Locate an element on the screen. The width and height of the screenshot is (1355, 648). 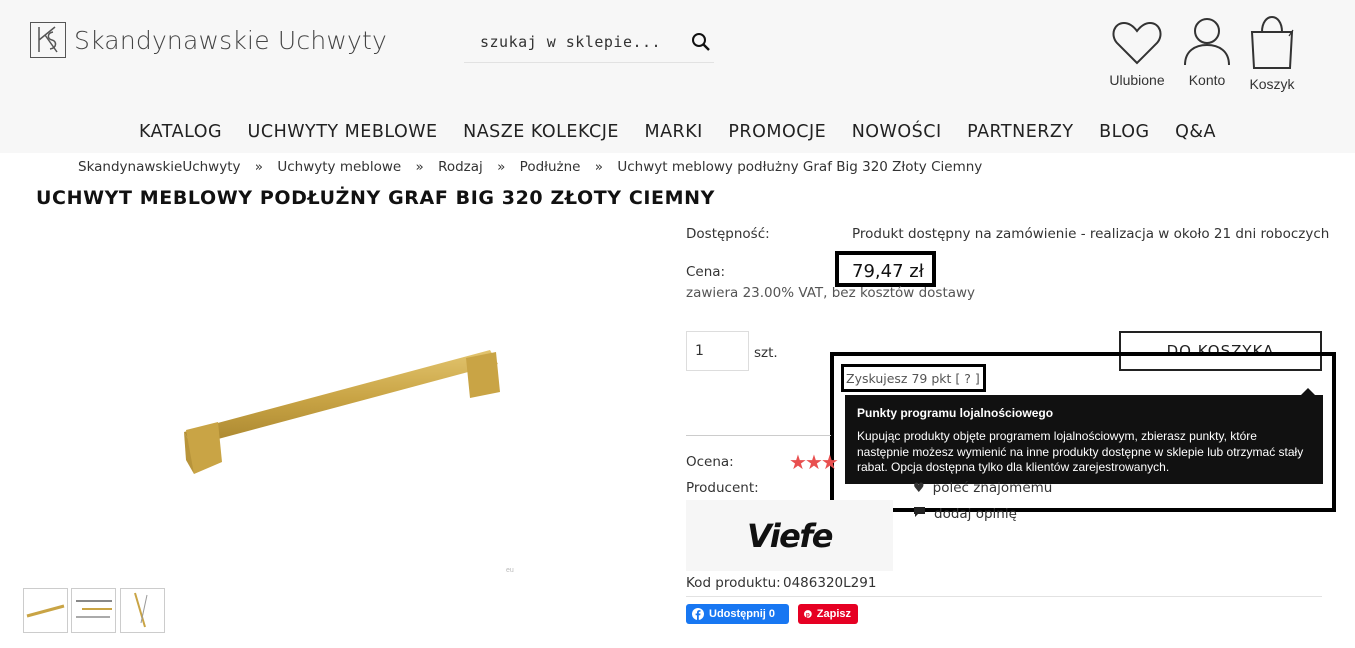
search-input is located at coordinates (574, 42).